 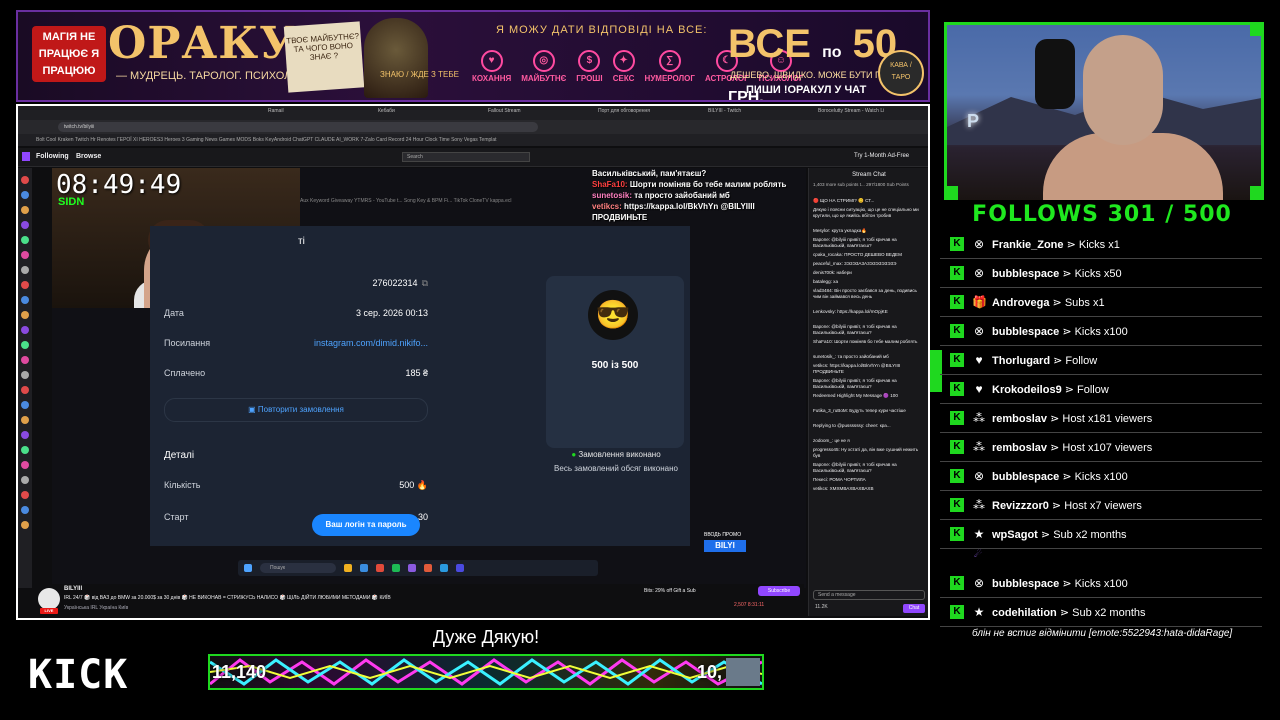 I want to click on chat-button: Chat, so click(x=914, y=608).